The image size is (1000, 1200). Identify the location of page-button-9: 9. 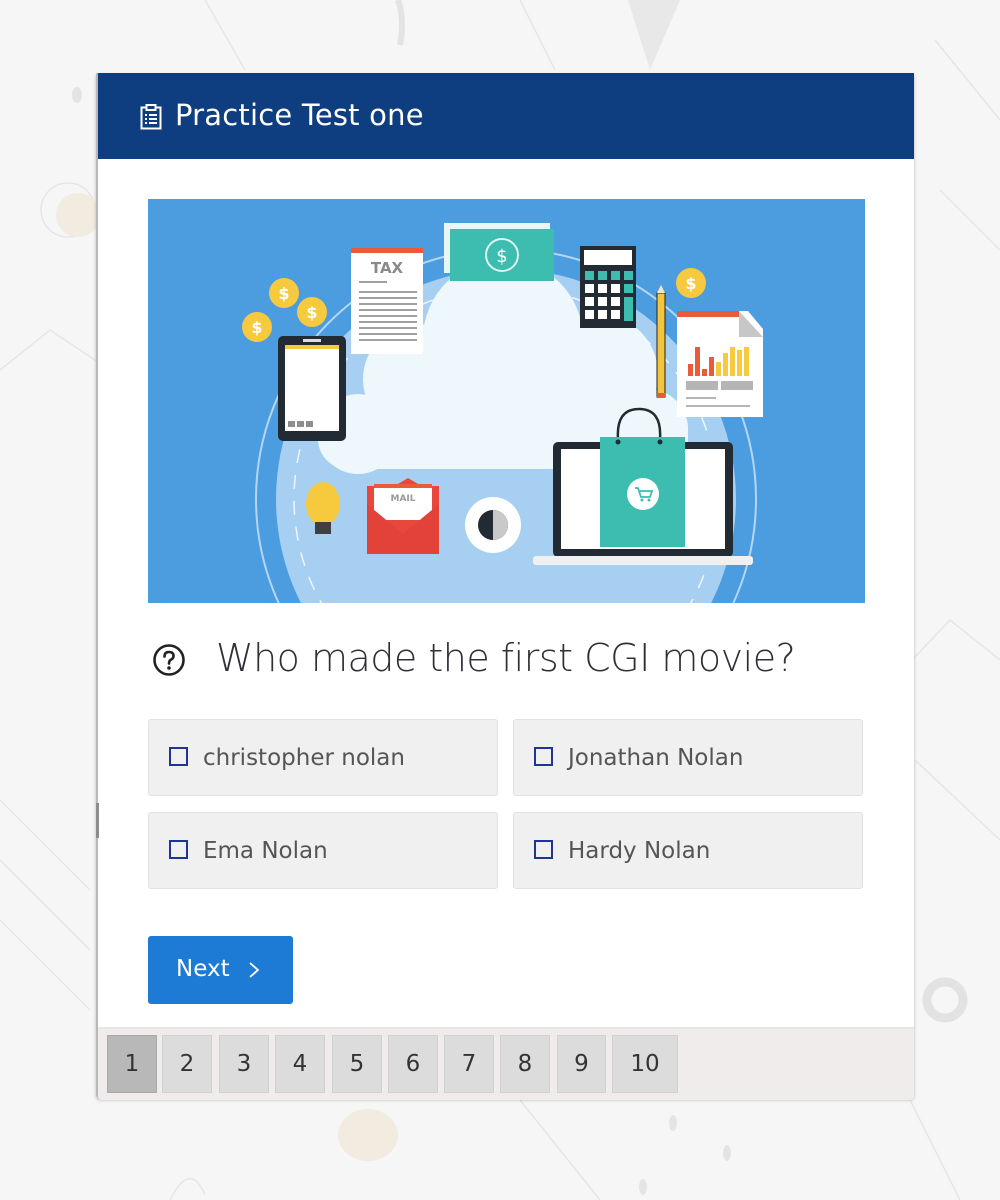
(581, 1064).